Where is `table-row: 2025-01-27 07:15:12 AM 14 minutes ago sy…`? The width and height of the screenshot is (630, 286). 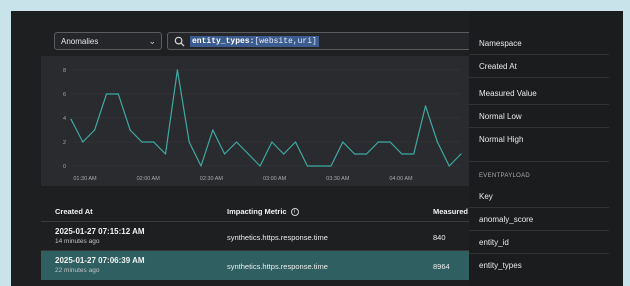
table-row: 2025-01-27 07:15:12 AM 14 minutes ago sy… is located at coordinates (255, 236).